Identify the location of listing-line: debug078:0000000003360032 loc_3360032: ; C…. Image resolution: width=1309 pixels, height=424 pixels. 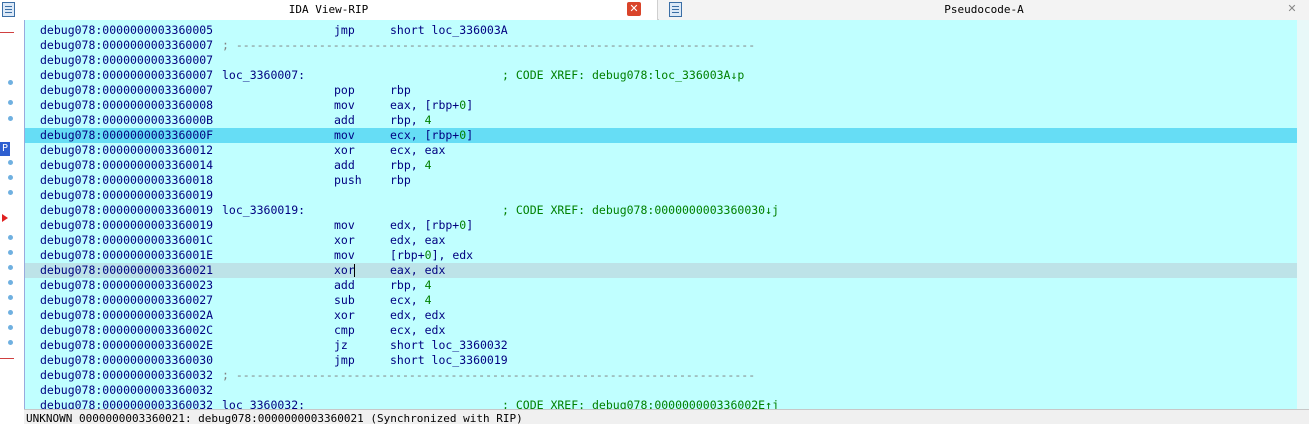
(667, 403).